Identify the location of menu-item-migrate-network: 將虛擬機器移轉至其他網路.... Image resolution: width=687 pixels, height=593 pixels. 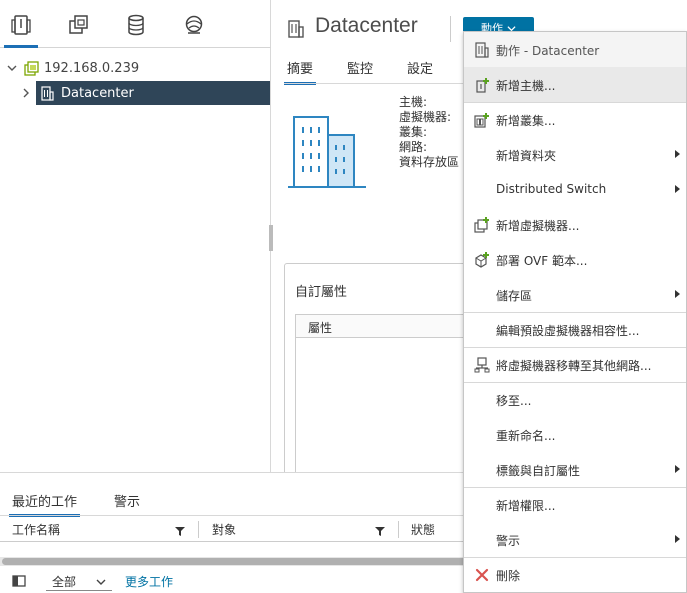
(575, 364).